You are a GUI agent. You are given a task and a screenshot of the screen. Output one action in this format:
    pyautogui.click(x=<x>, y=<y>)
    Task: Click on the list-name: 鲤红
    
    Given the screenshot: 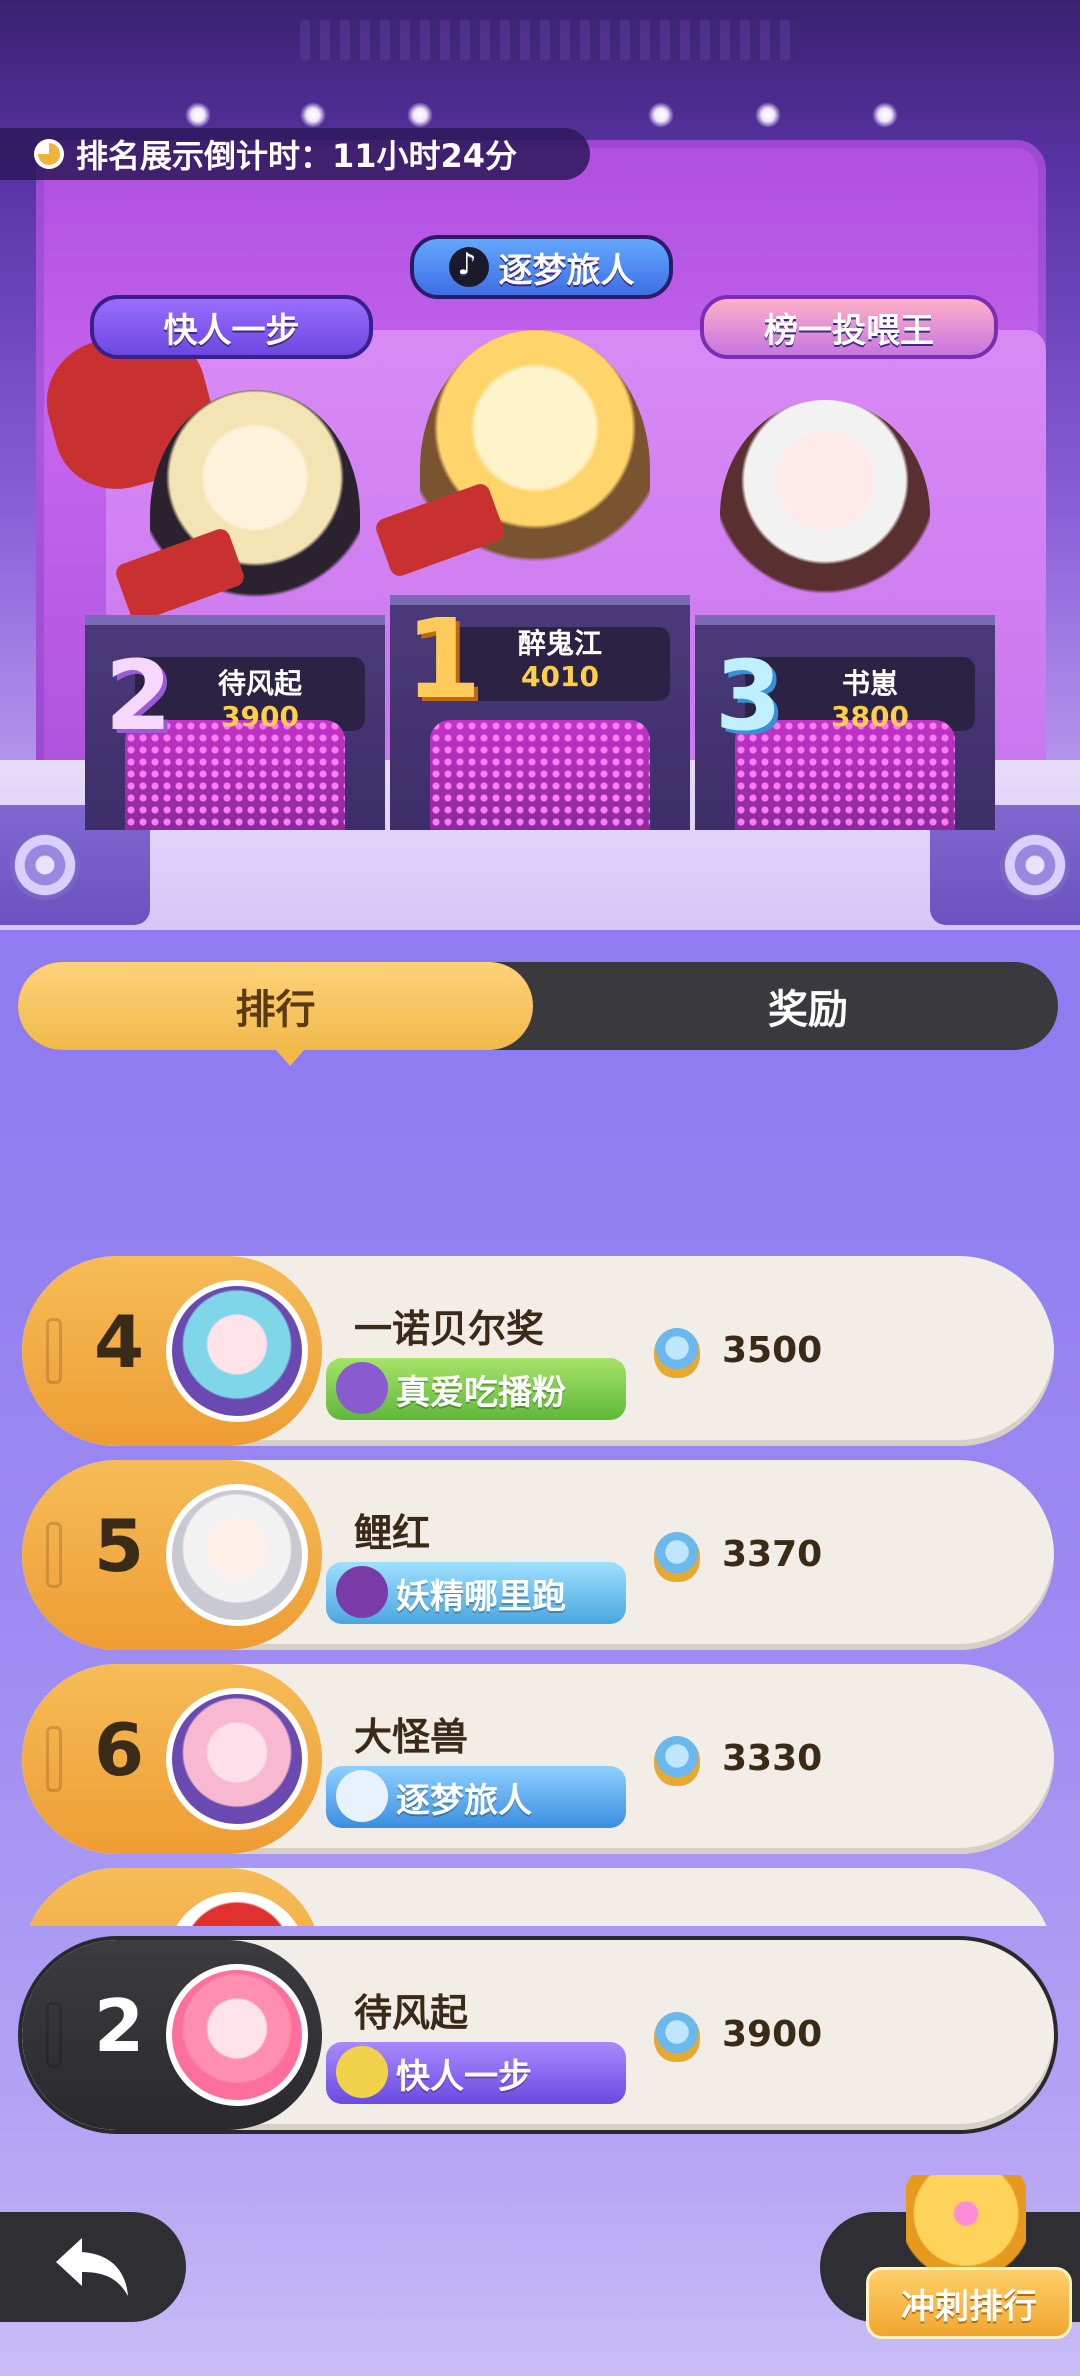 What is the action you would take?
    pyautogui.click(x=392, y=1533)
    